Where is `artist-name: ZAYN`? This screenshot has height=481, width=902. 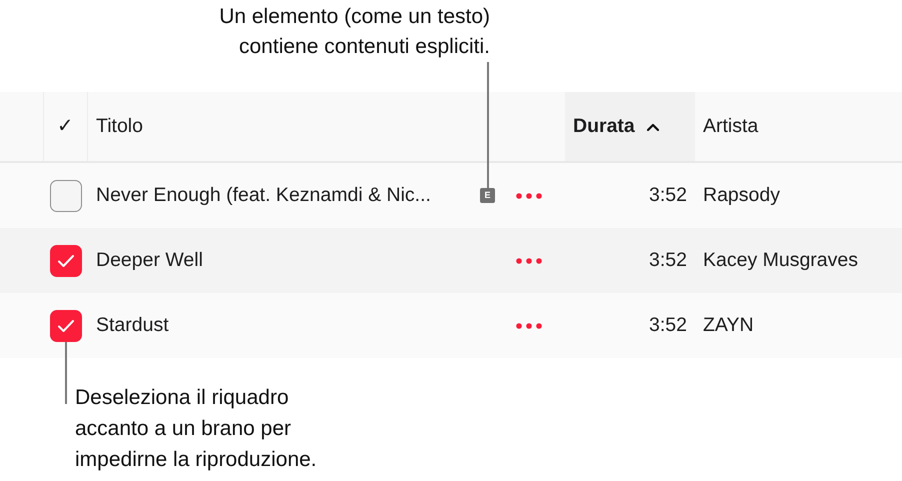
artist-name: ZAYN is located at coordinates (728, 325).